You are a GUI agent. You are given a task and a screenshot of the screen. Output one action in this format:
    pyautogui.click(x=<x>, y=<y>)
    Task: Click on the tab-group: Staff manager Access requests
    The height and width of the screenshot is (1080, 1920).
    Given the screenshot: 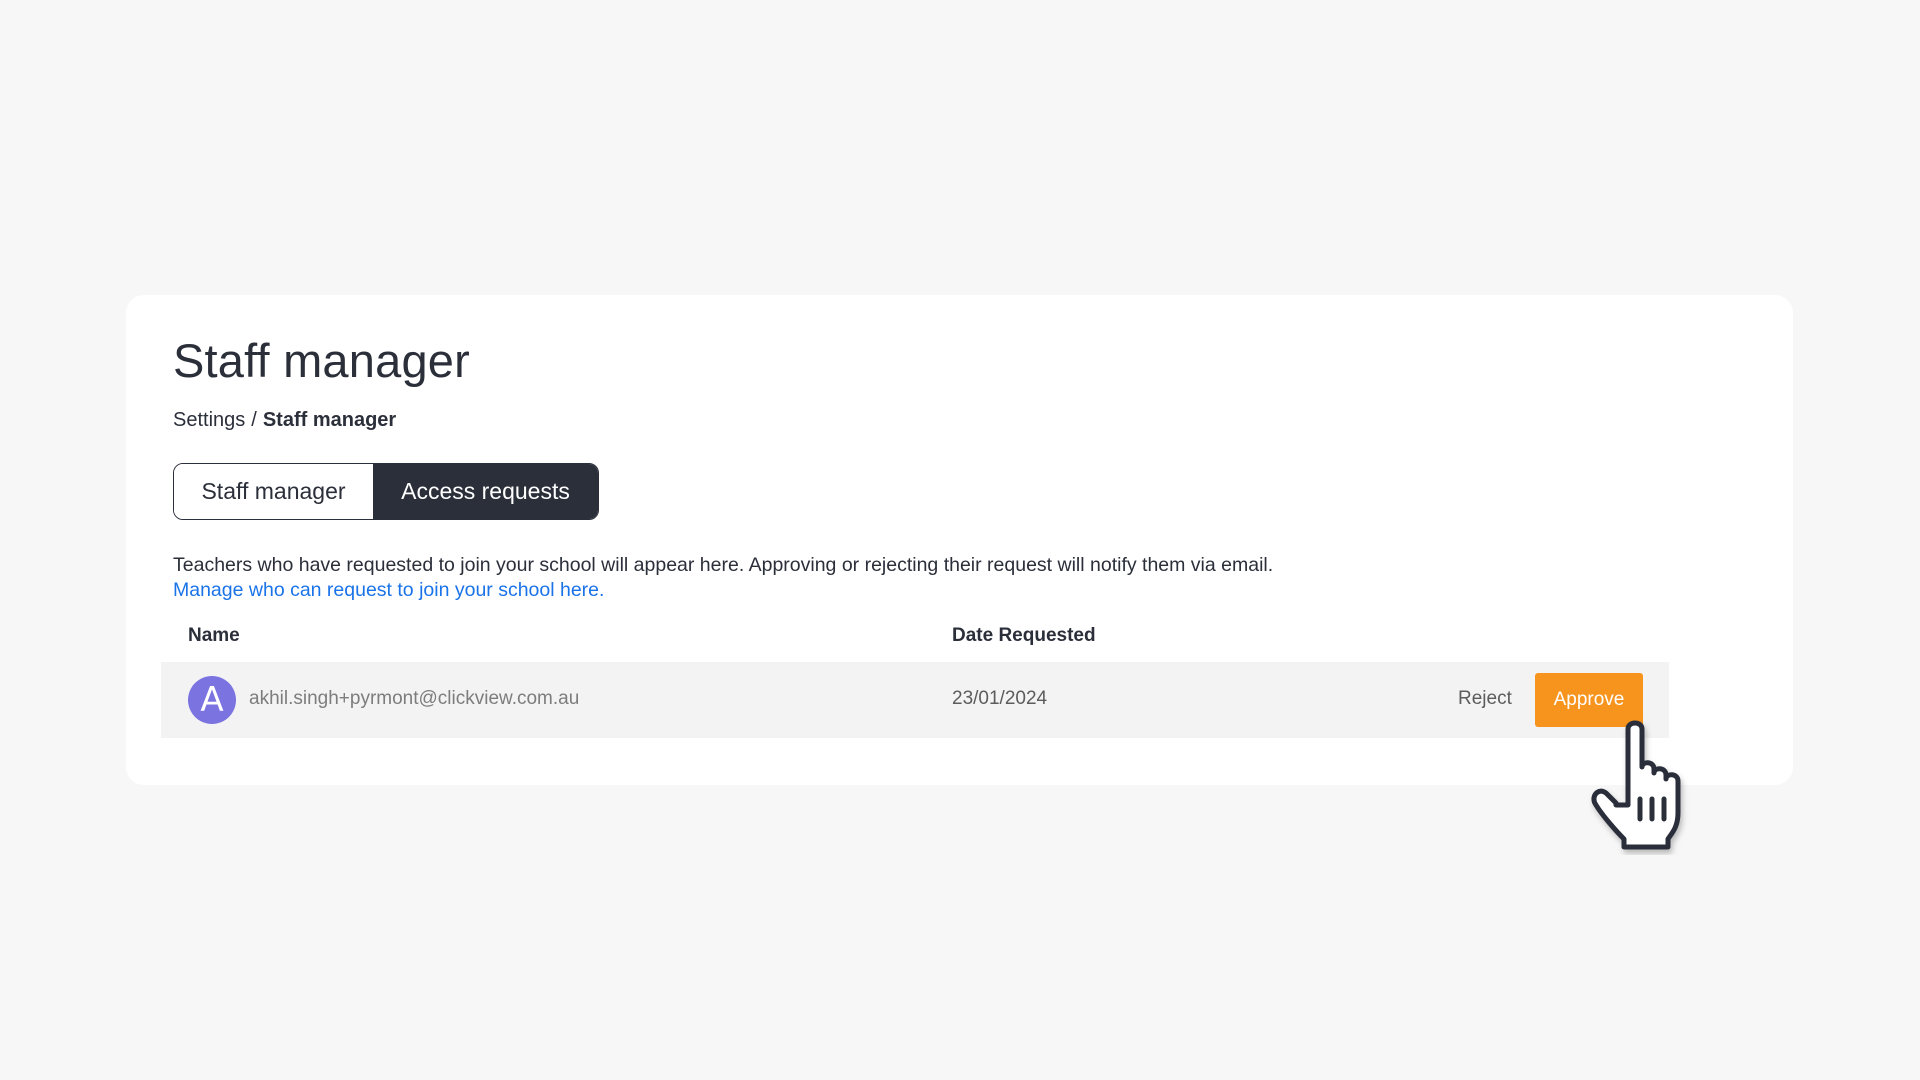 What is the action you would take?
    pyautogui.click(x=386, y=491)
    